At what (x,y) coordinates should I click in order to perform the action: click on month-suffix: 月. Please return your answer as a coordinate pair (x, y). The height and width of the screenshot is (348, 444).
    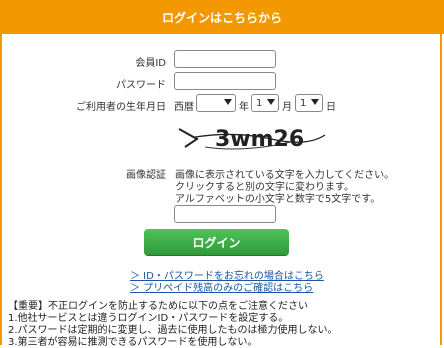
    Looking at the image, I should click on (287, 107).